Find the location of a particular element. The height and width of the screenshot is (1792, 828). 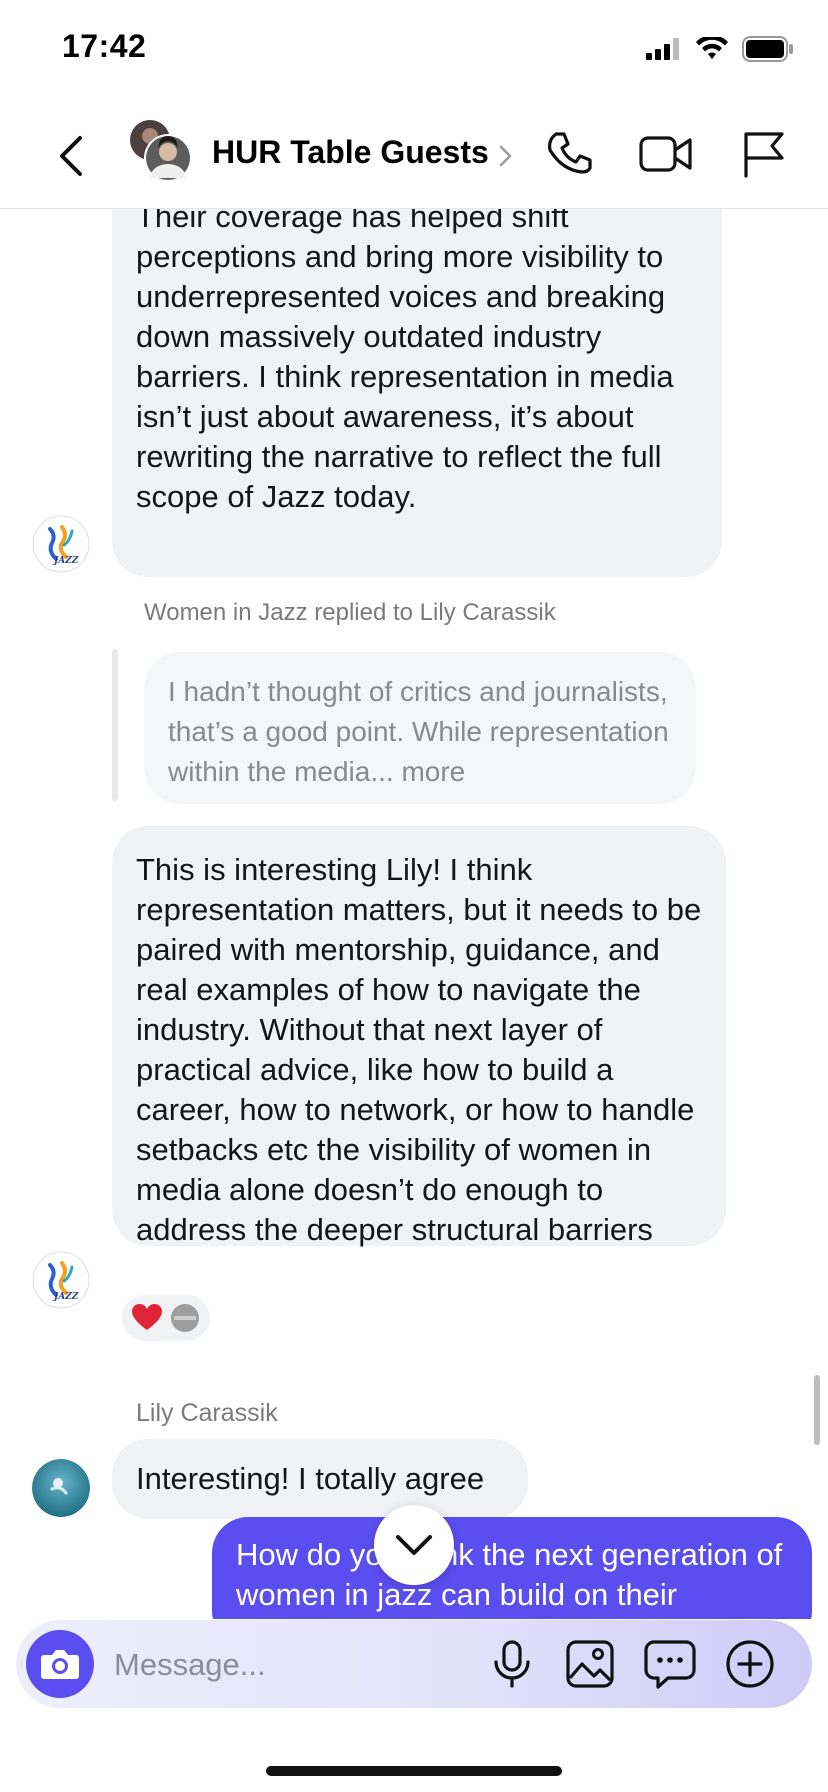

reply-context-label: Women in Jazz replied to Lily Carassik is located at coordinates (350, 612).